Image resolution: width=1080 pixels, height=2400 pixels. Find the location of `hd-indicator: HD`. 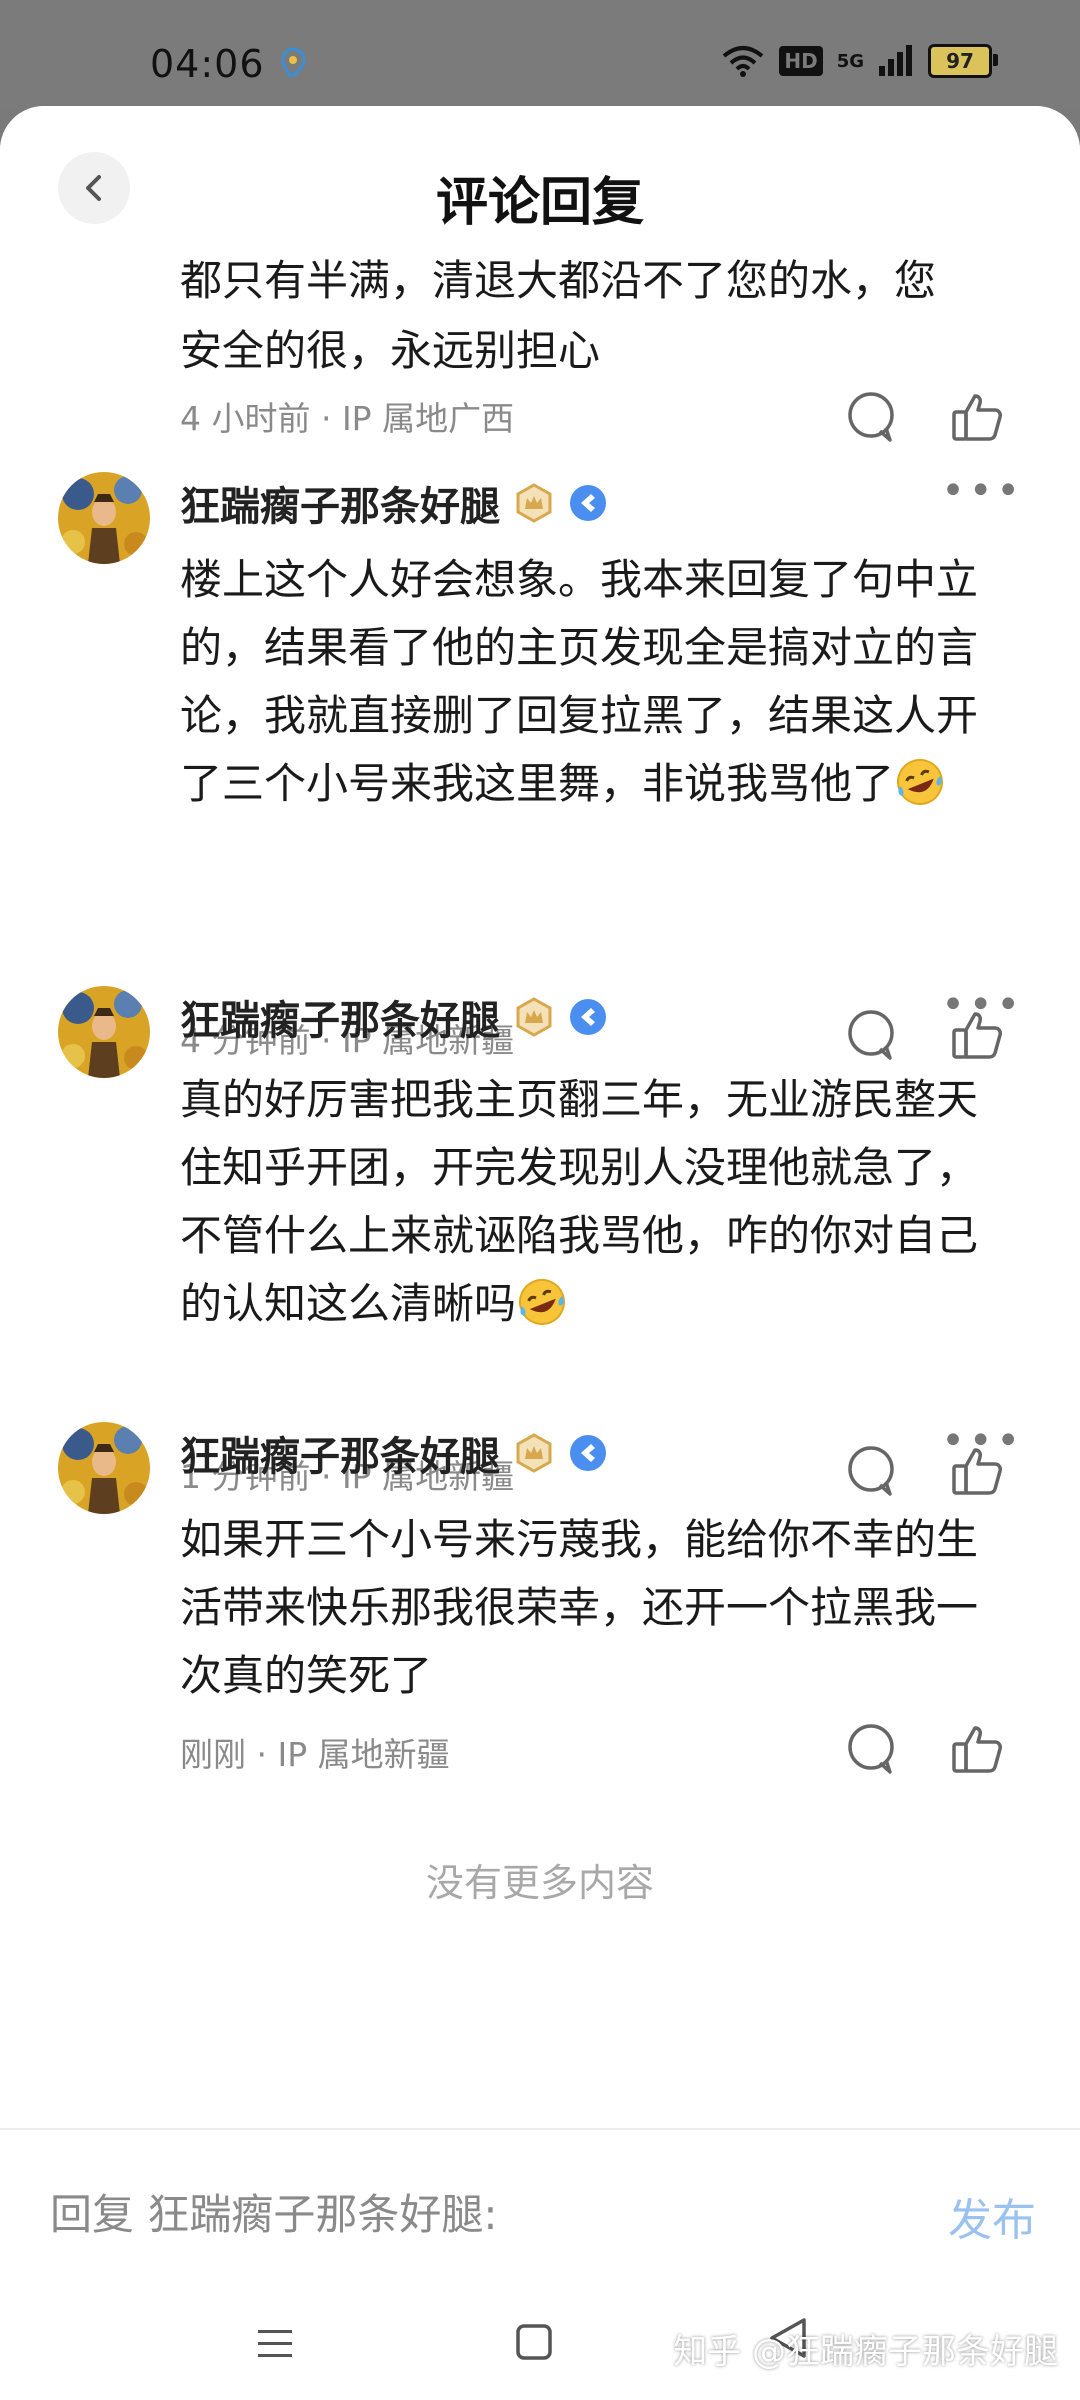

hd-indicator: HD is located at coordinates (801, 61).